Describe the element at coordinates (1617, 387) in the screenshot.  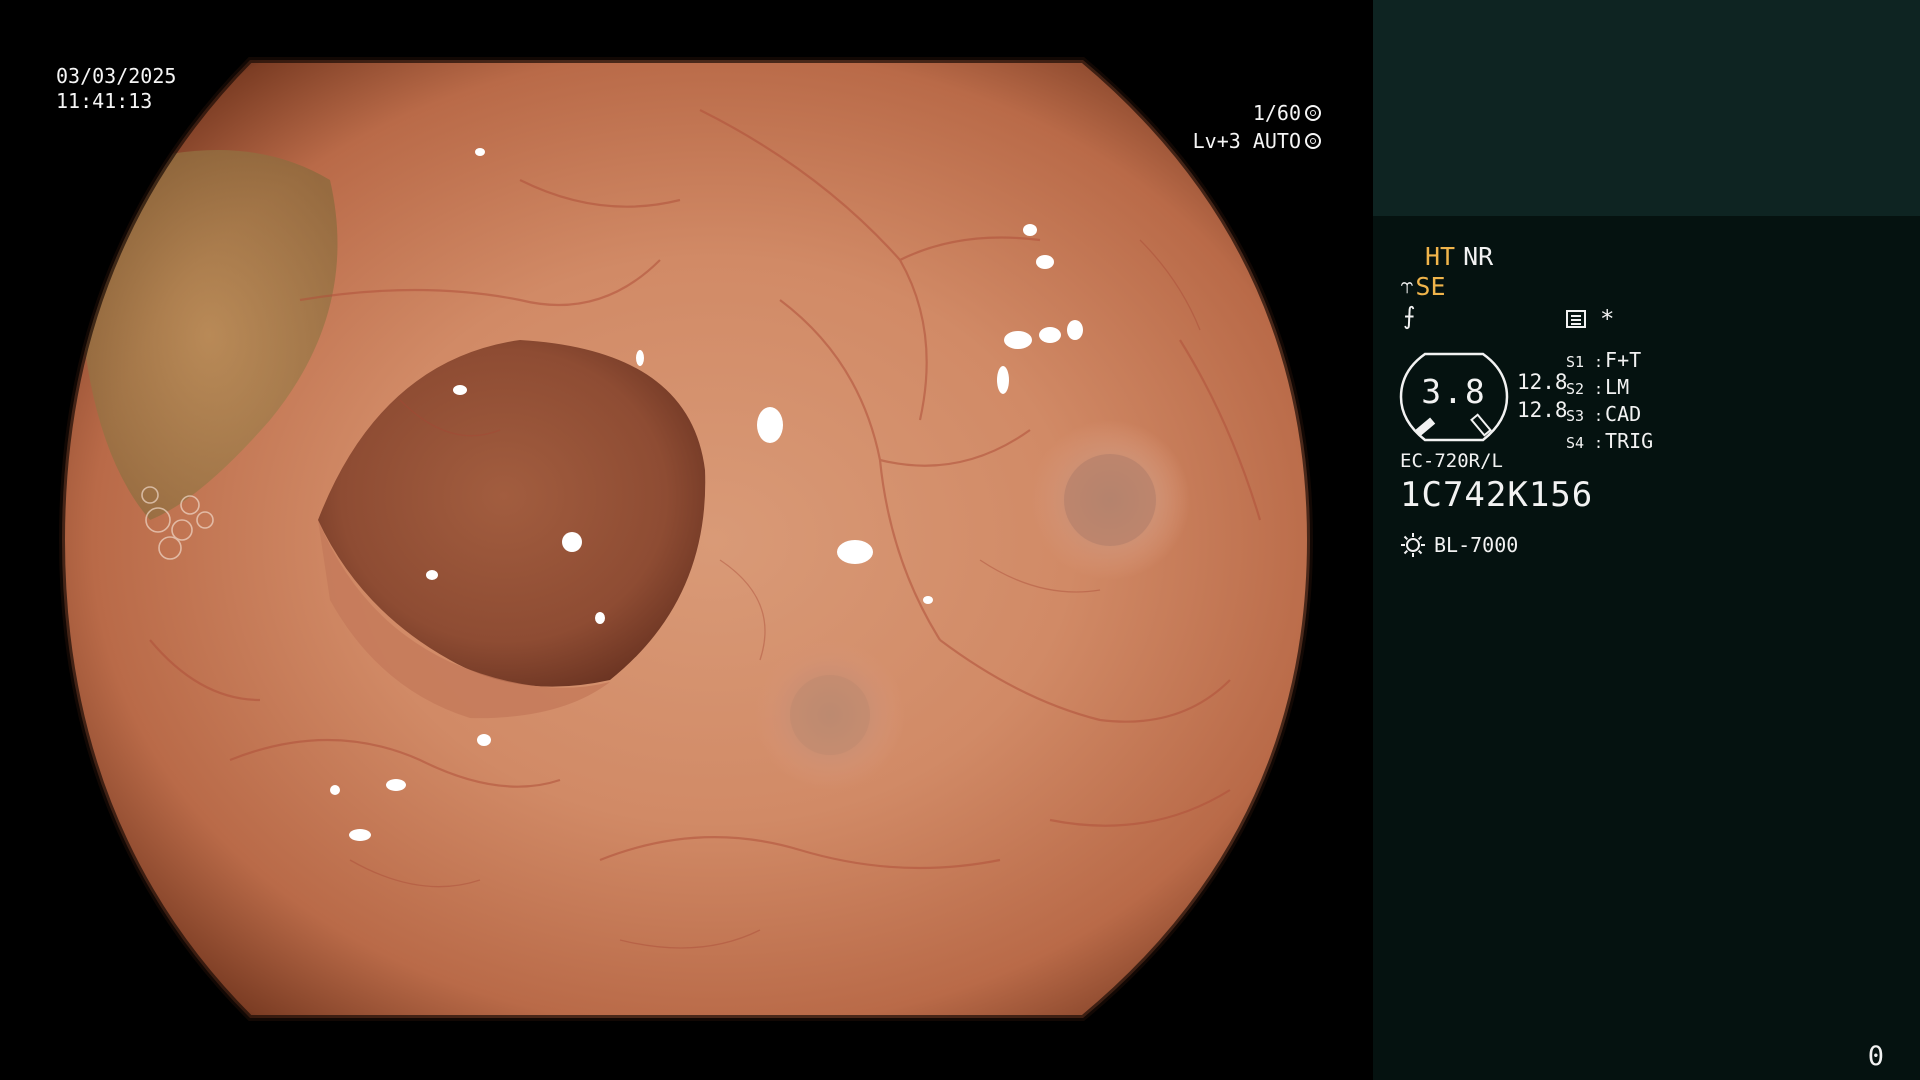
I see `scope-switch-value: LM` at that location.